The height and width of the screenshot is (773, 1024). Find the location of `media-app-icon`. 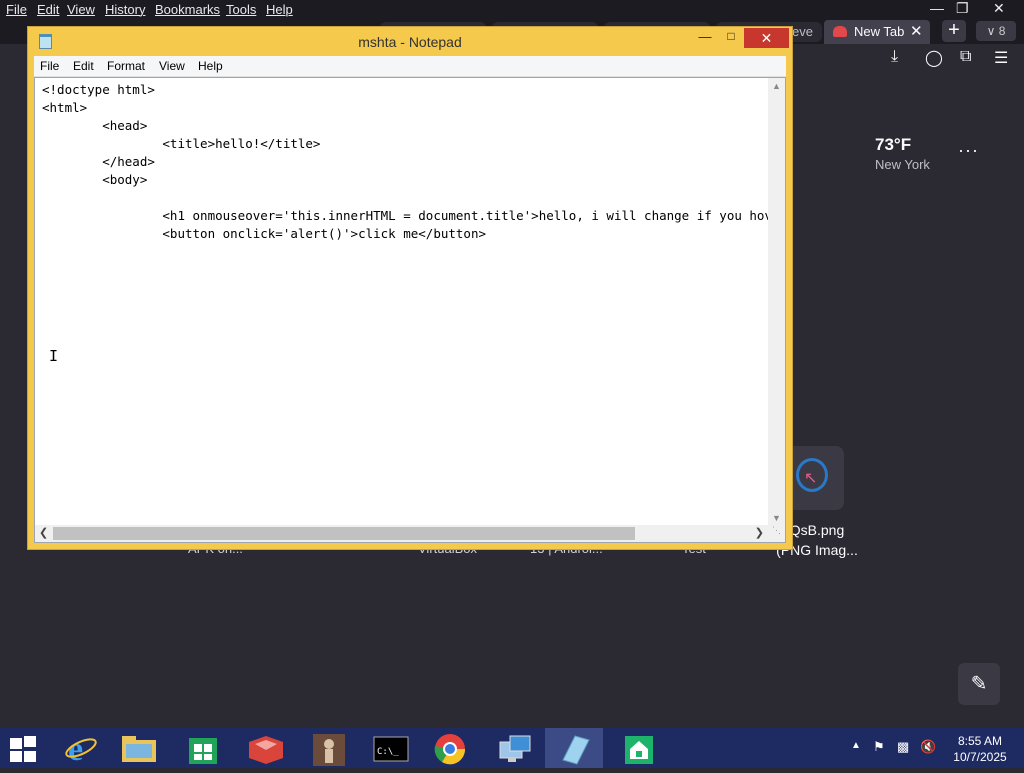

media-app-icon is located at coordinates (329, 748).